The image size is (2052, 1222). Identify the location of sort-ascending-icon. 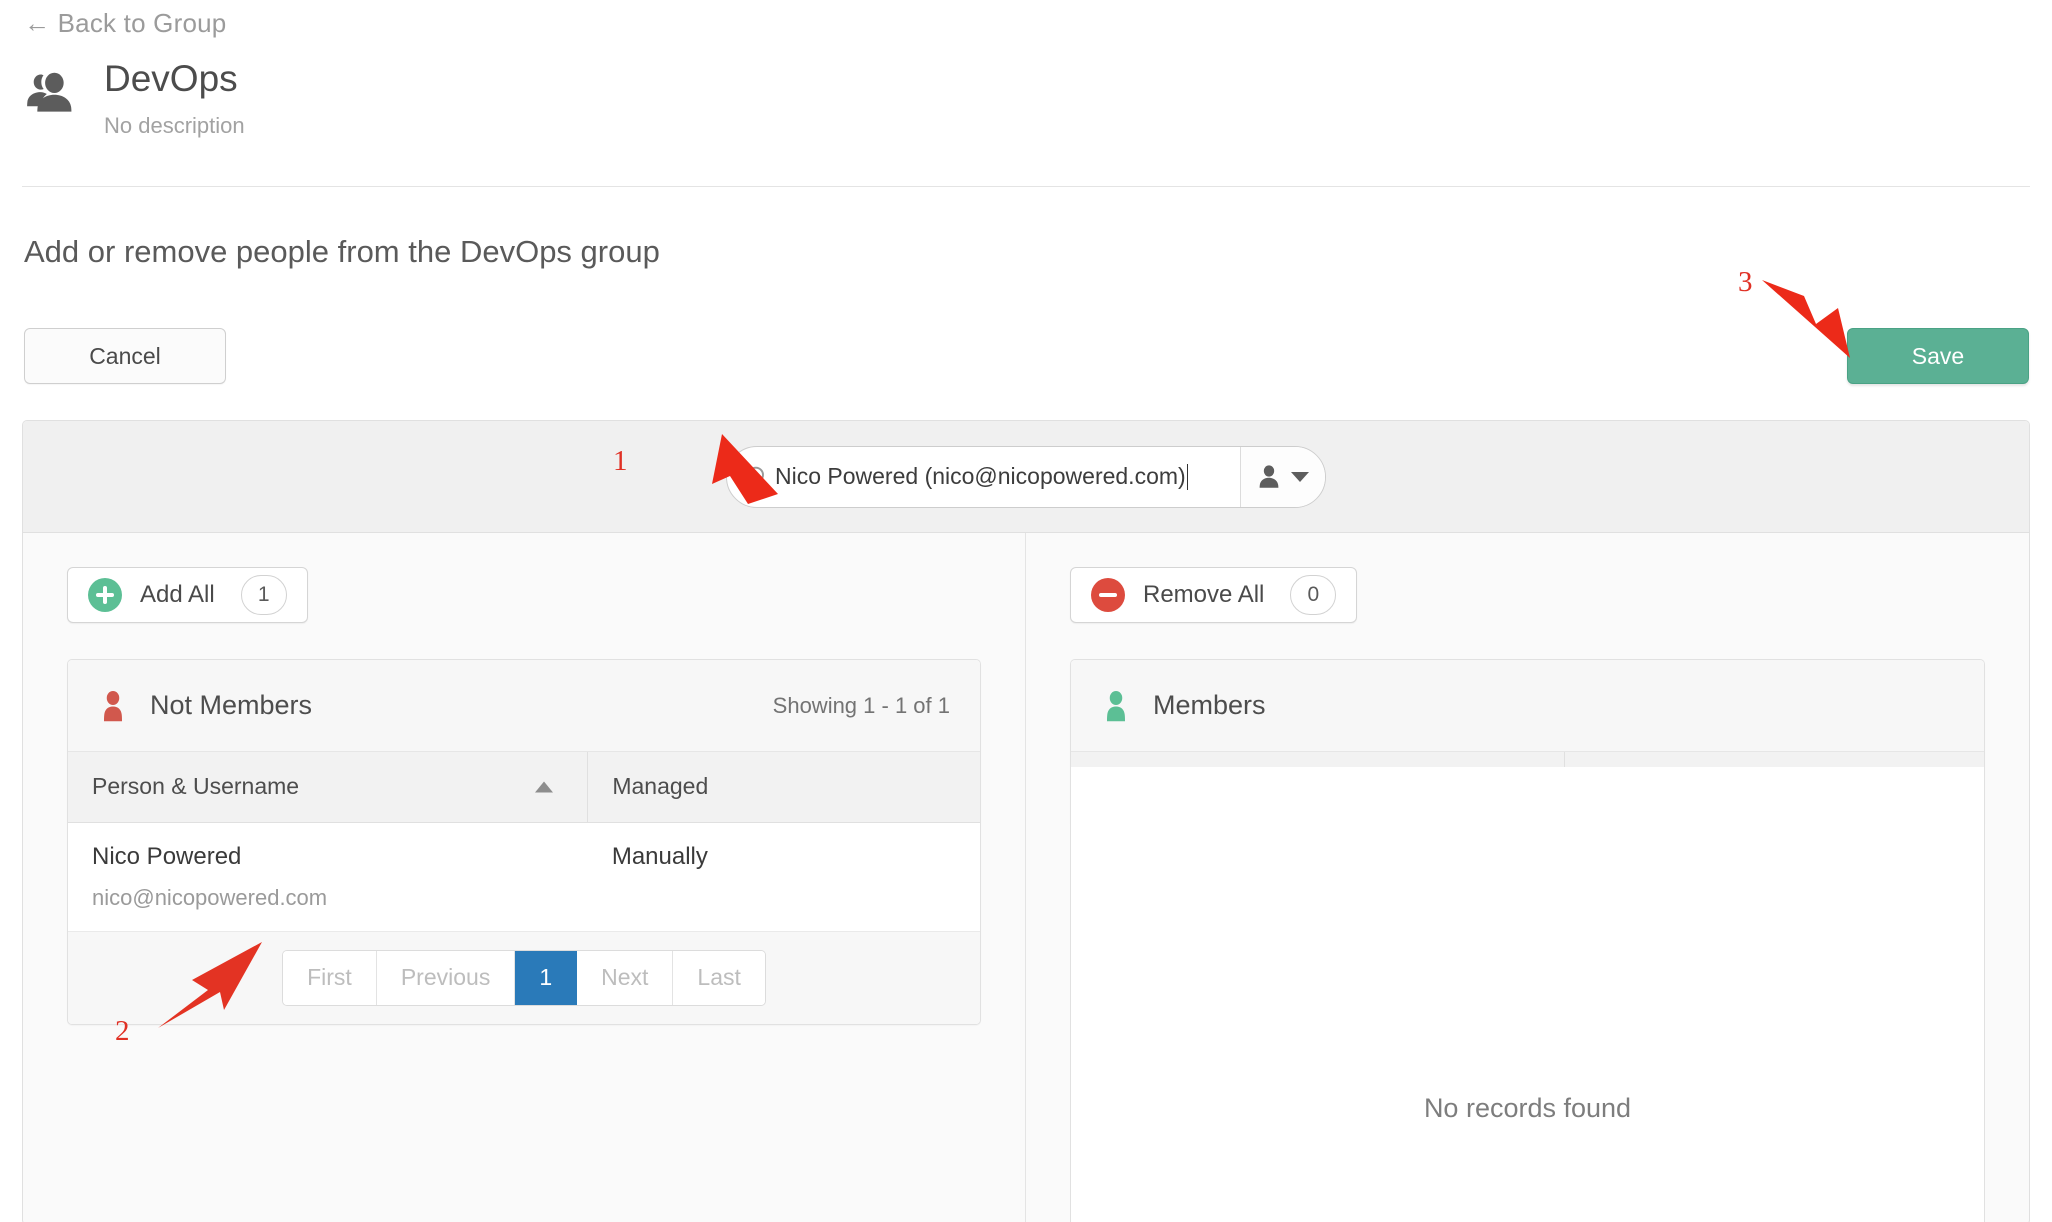
(544, 787).